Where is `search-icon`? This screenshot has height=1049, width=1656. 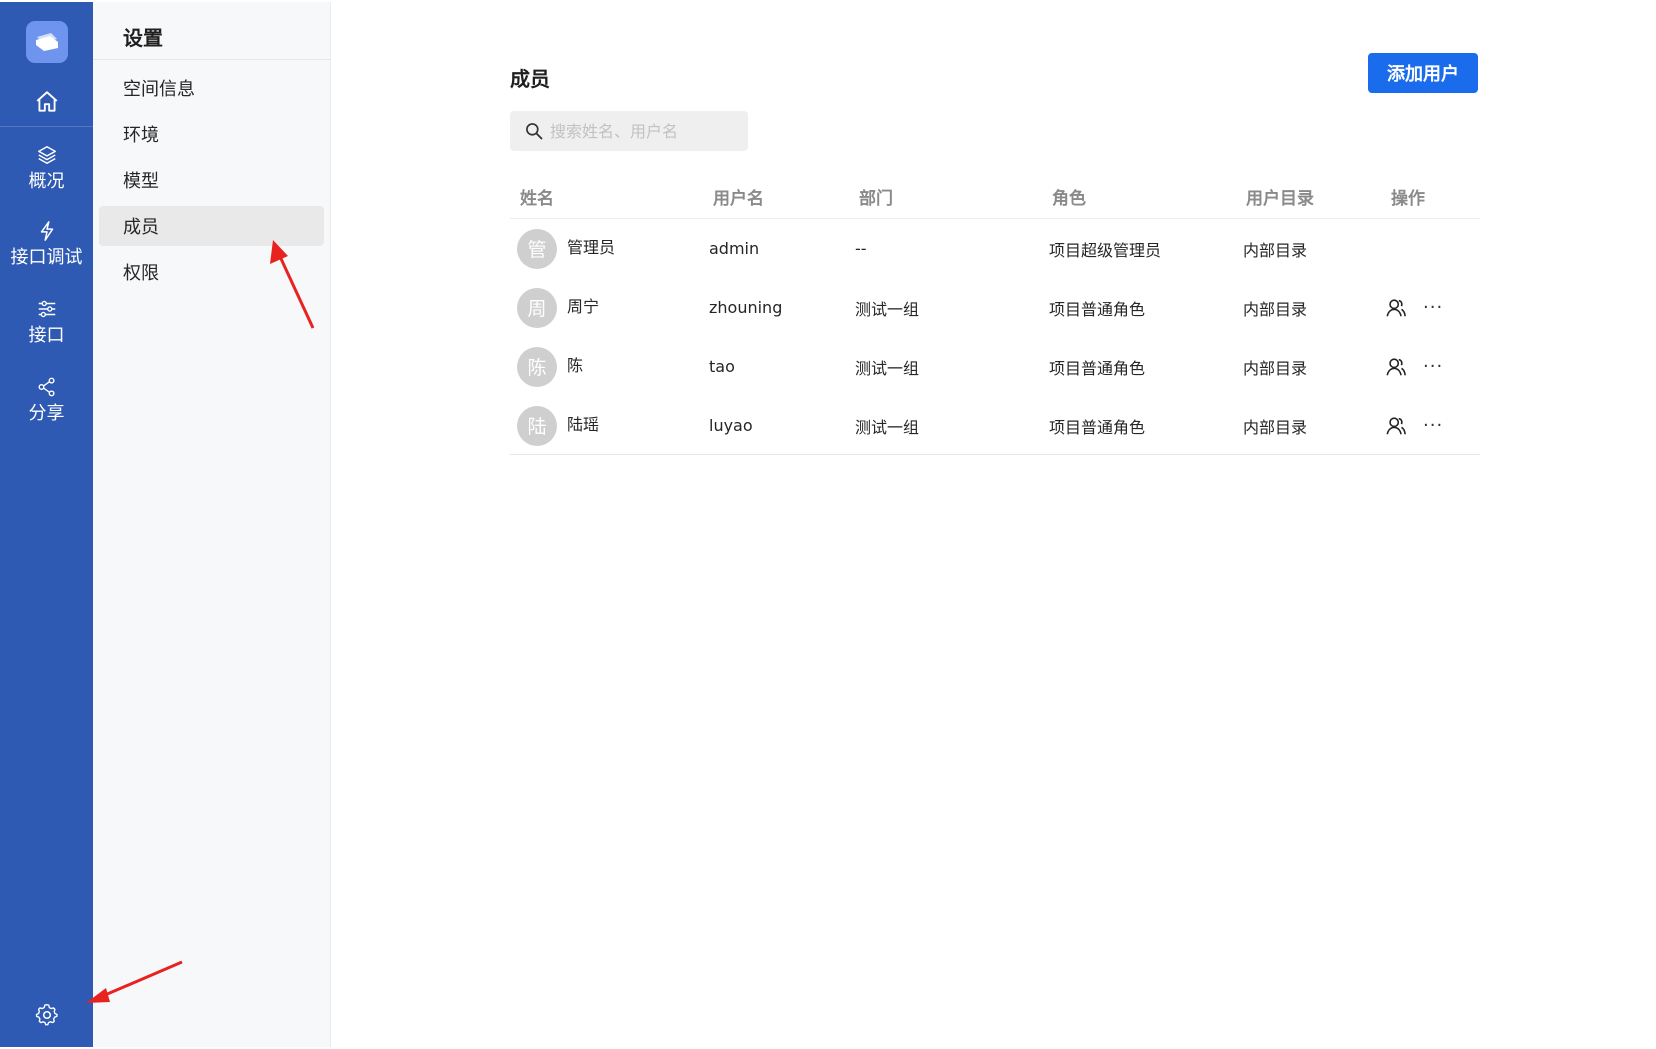 search-icon is located at coordinates (534, 131).